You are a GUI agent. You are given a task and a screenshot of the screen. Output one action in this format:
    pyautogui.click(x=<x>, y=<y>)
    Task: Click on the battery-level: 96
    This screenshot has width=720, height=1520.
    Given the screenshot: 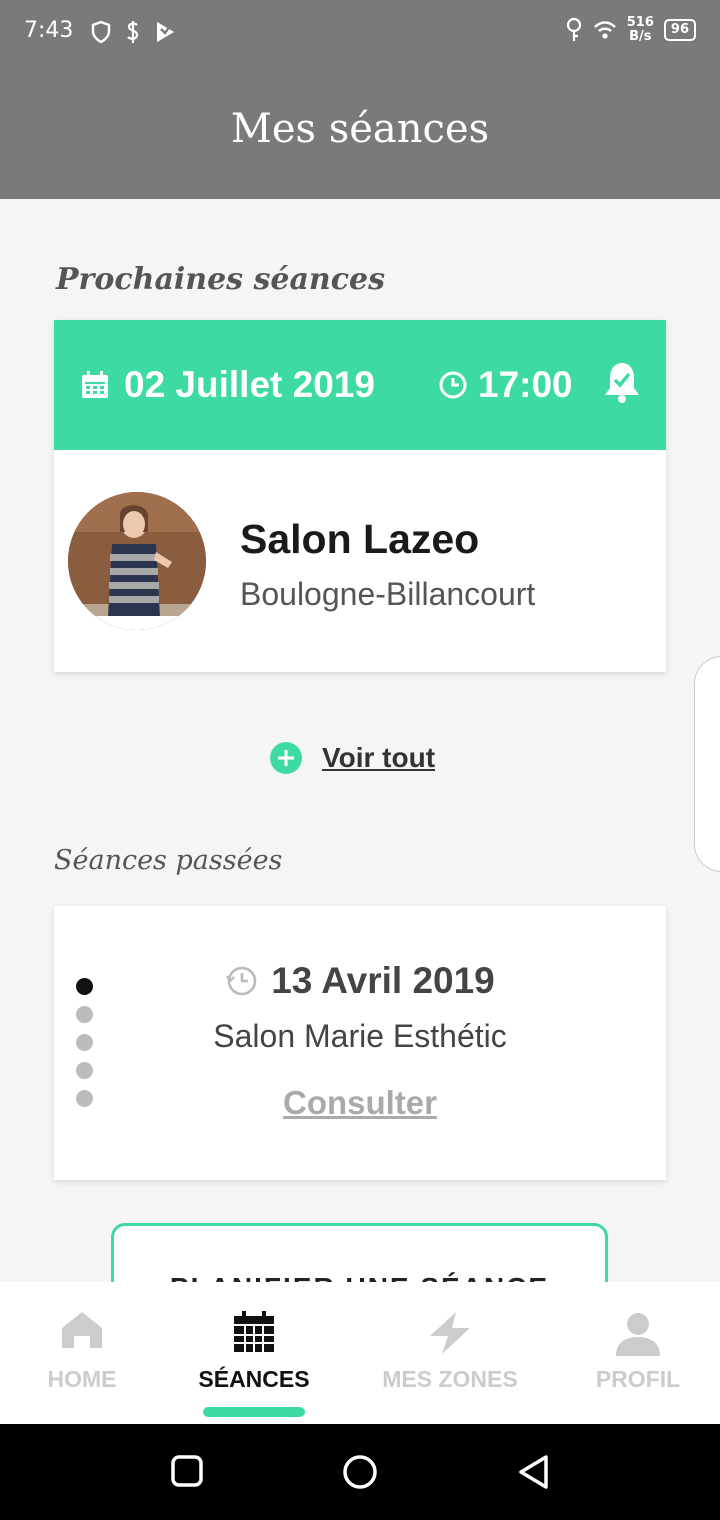 What is the action you would take?
    pyautogui.click(x=679, y=29)
    